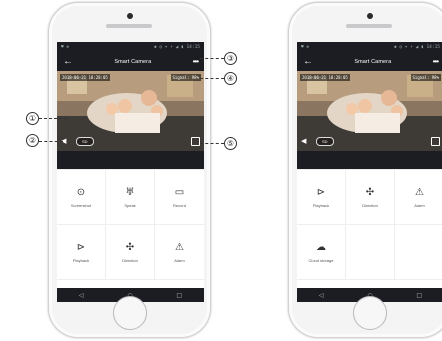  I want to click on record-icon: ▭, so click(179, 192).